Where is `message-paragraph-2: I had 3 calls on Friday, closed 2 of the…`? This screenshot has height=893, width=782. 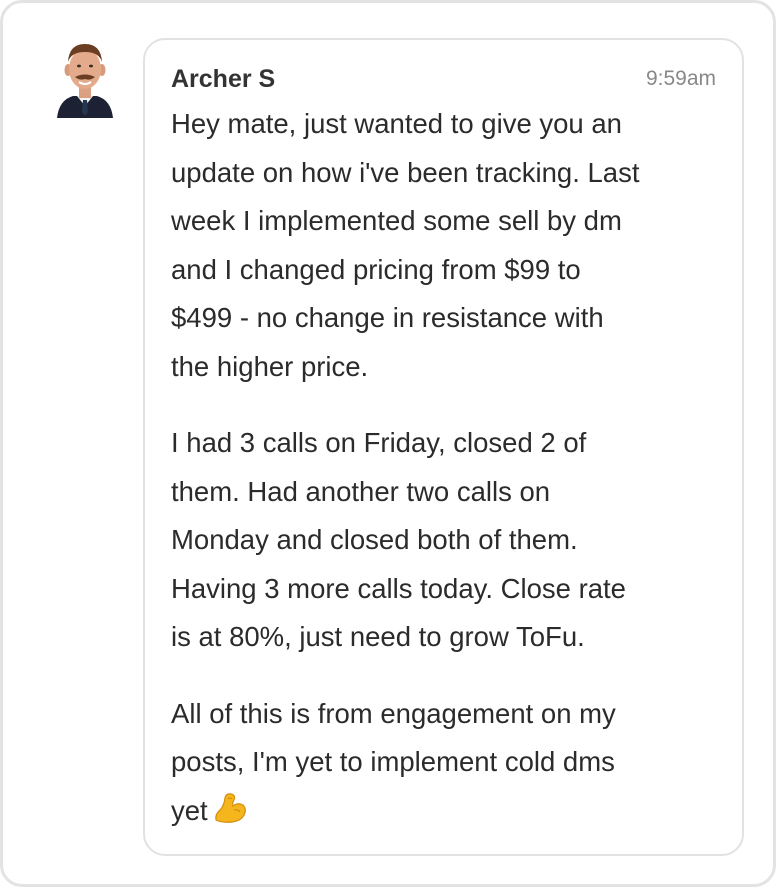 message-paragraph-2: I had 3 calls on Friday, closed 2 of the… is located at coordinates (398, 539).